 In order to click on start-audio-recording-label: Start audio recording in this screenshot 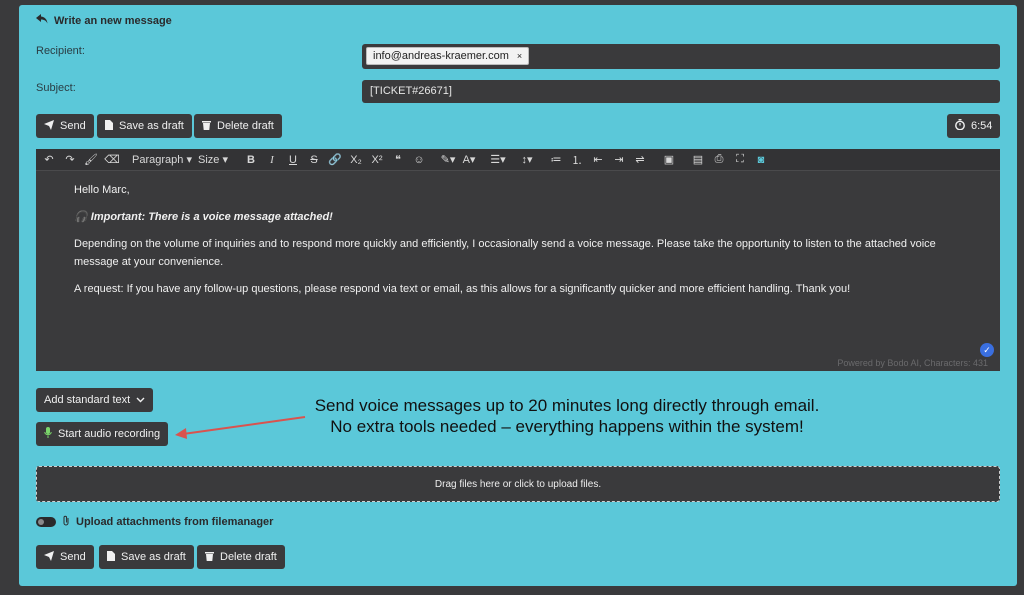, I will do `click(109, 434)`.